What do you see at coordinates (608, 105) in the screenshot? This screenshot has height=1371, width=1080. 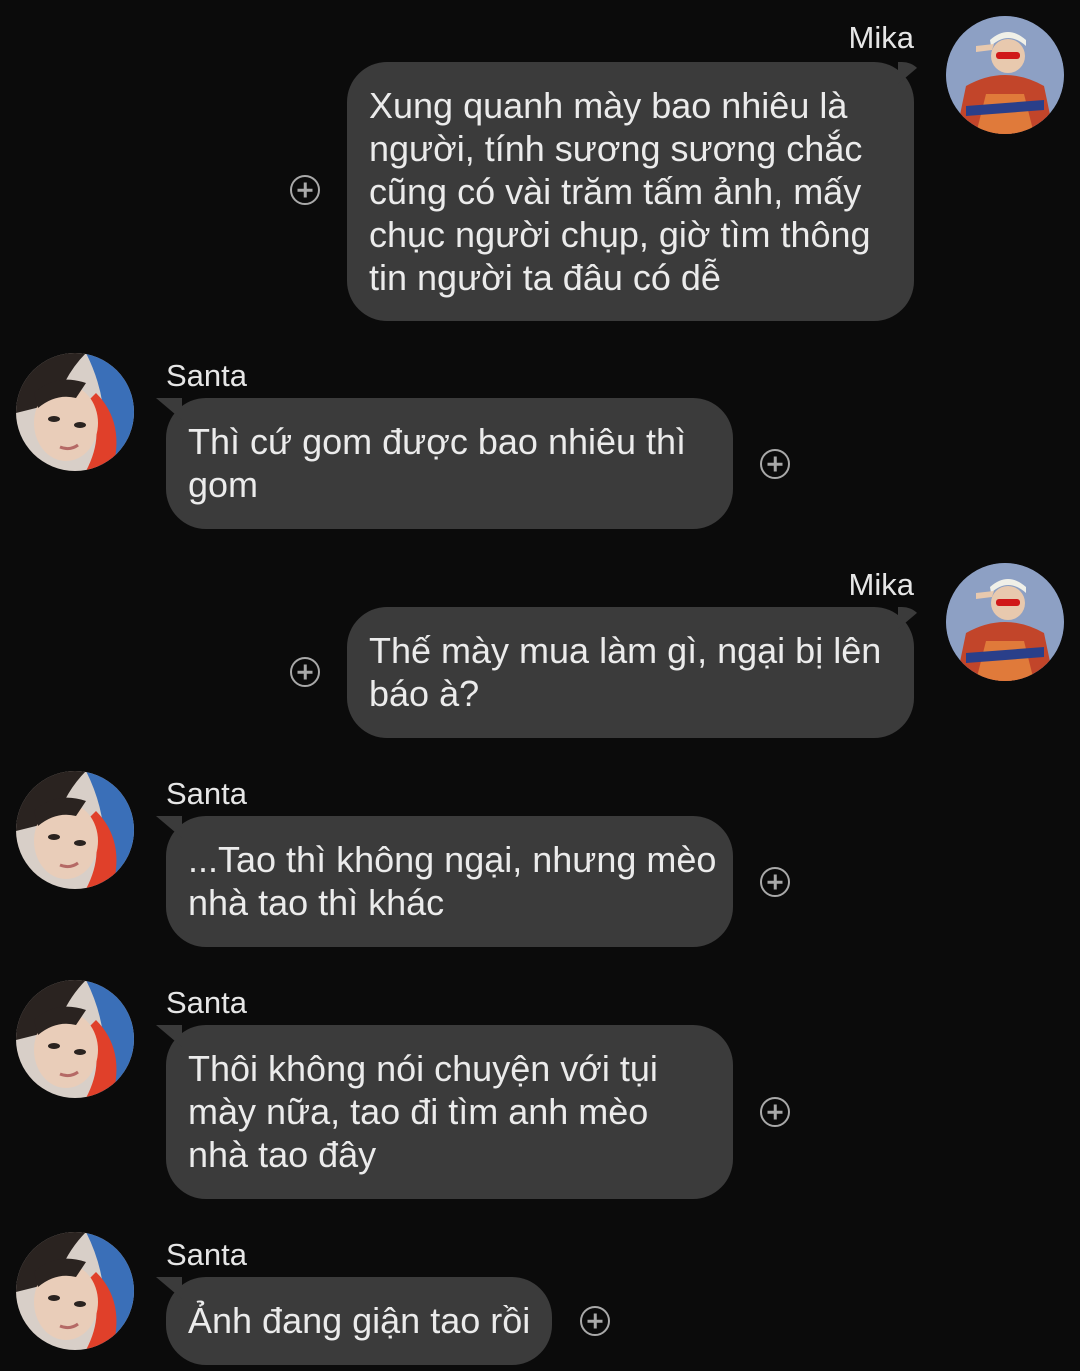 I see `message-text-line: Xung quanh mày bao nhiêu là` at bounding box center [608, 105].